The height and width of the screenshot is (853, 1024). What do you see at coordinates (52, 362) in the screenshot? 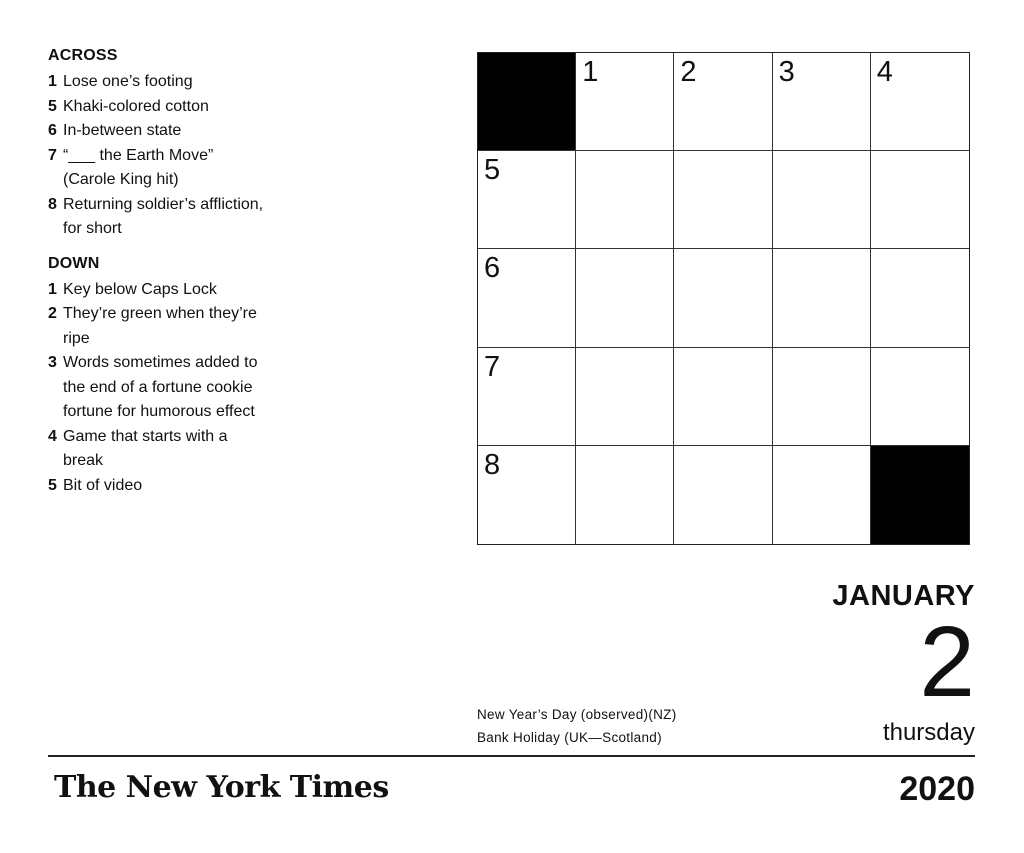
I see `clue-number: 3` at bounding box center [52, 362].